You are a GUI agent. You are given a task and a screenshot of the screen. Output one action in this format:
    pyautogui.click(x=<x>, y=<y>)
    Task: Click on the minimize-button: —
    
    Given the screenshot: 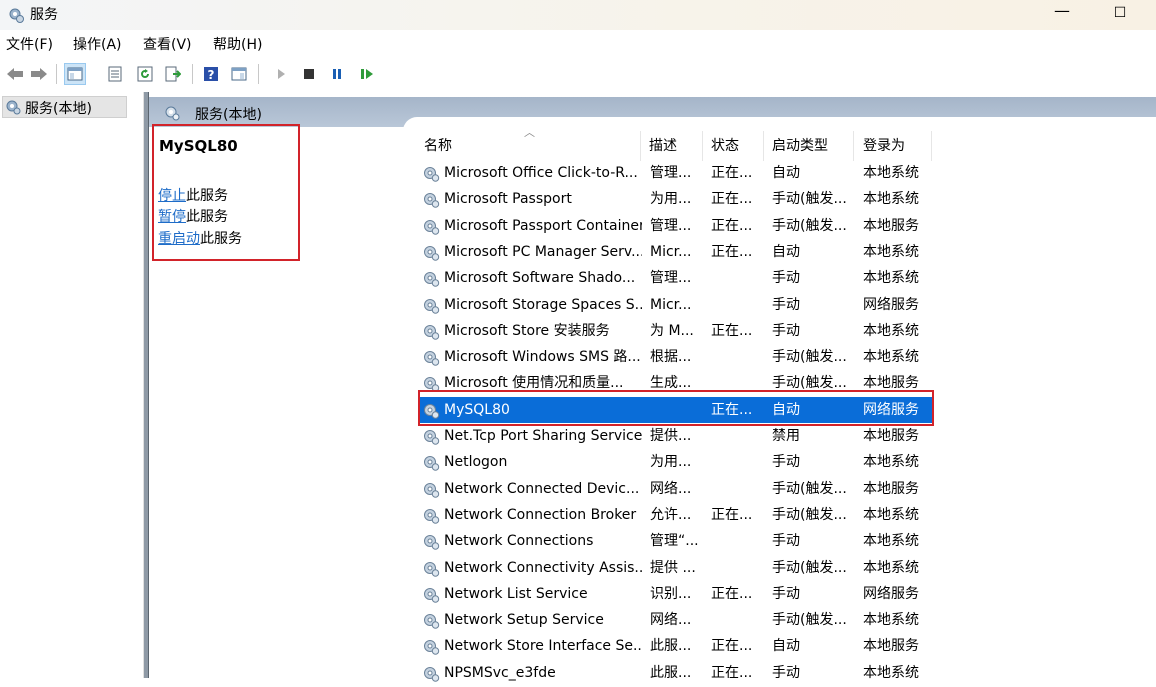 What is the action you would take?
    pyautogui.click(x=1062, y=13)
    